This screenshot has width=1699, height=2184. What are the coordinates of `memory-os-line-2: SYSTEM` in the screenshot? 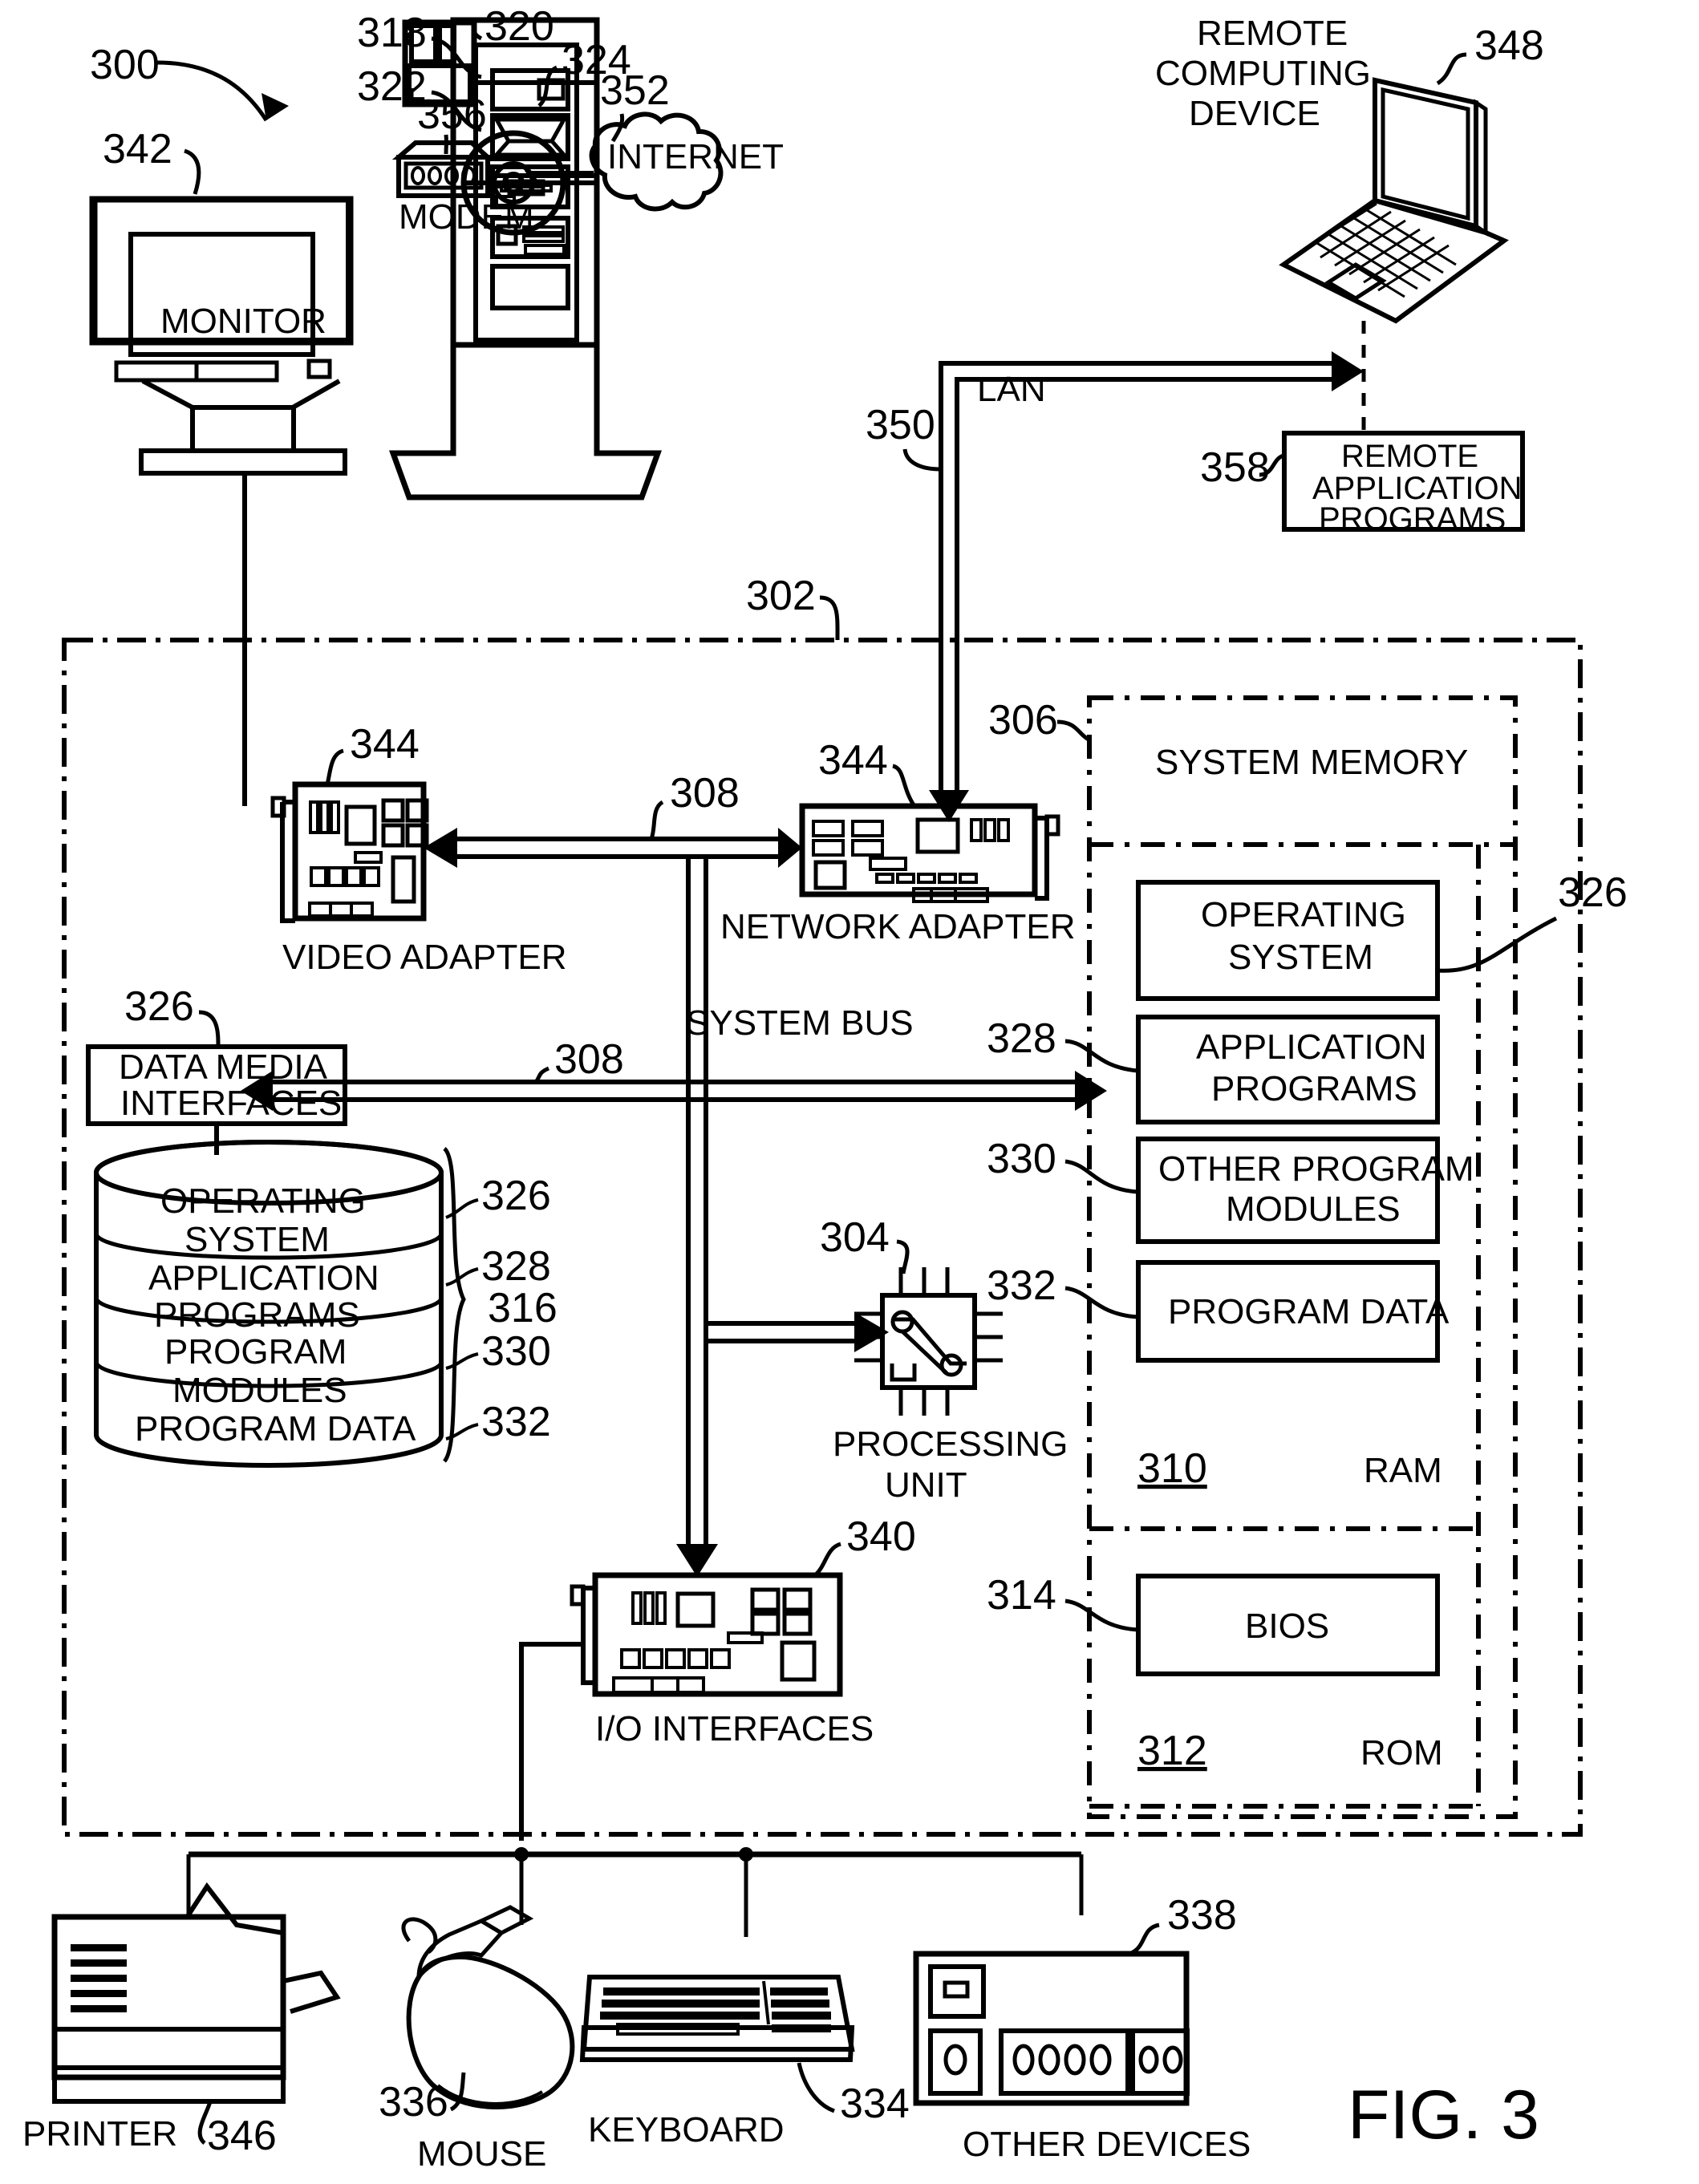 It's located at (1301, 958).